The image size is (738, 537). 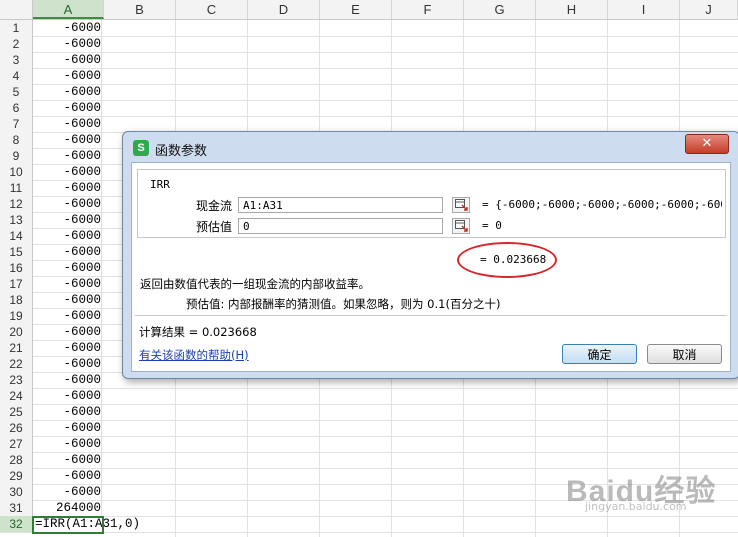 What do you see at coordinates (67, 364) in the screenshot?
I see `cell-a22: -6000` at bounding box center [67, 364].